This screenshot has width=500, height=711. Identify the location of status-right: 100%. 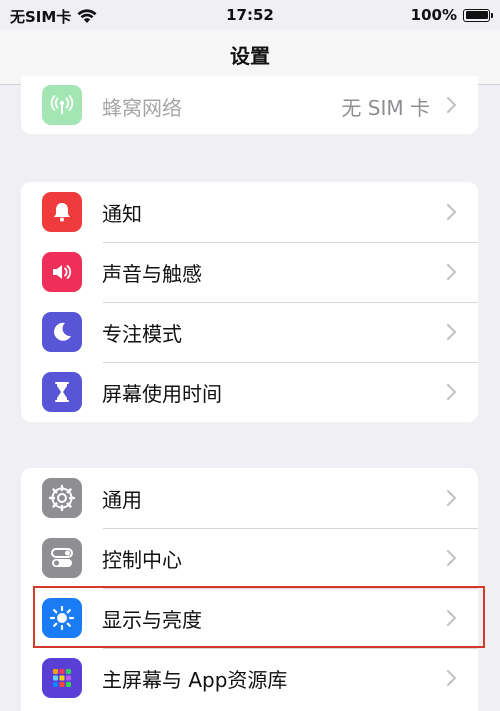
(451, 15).